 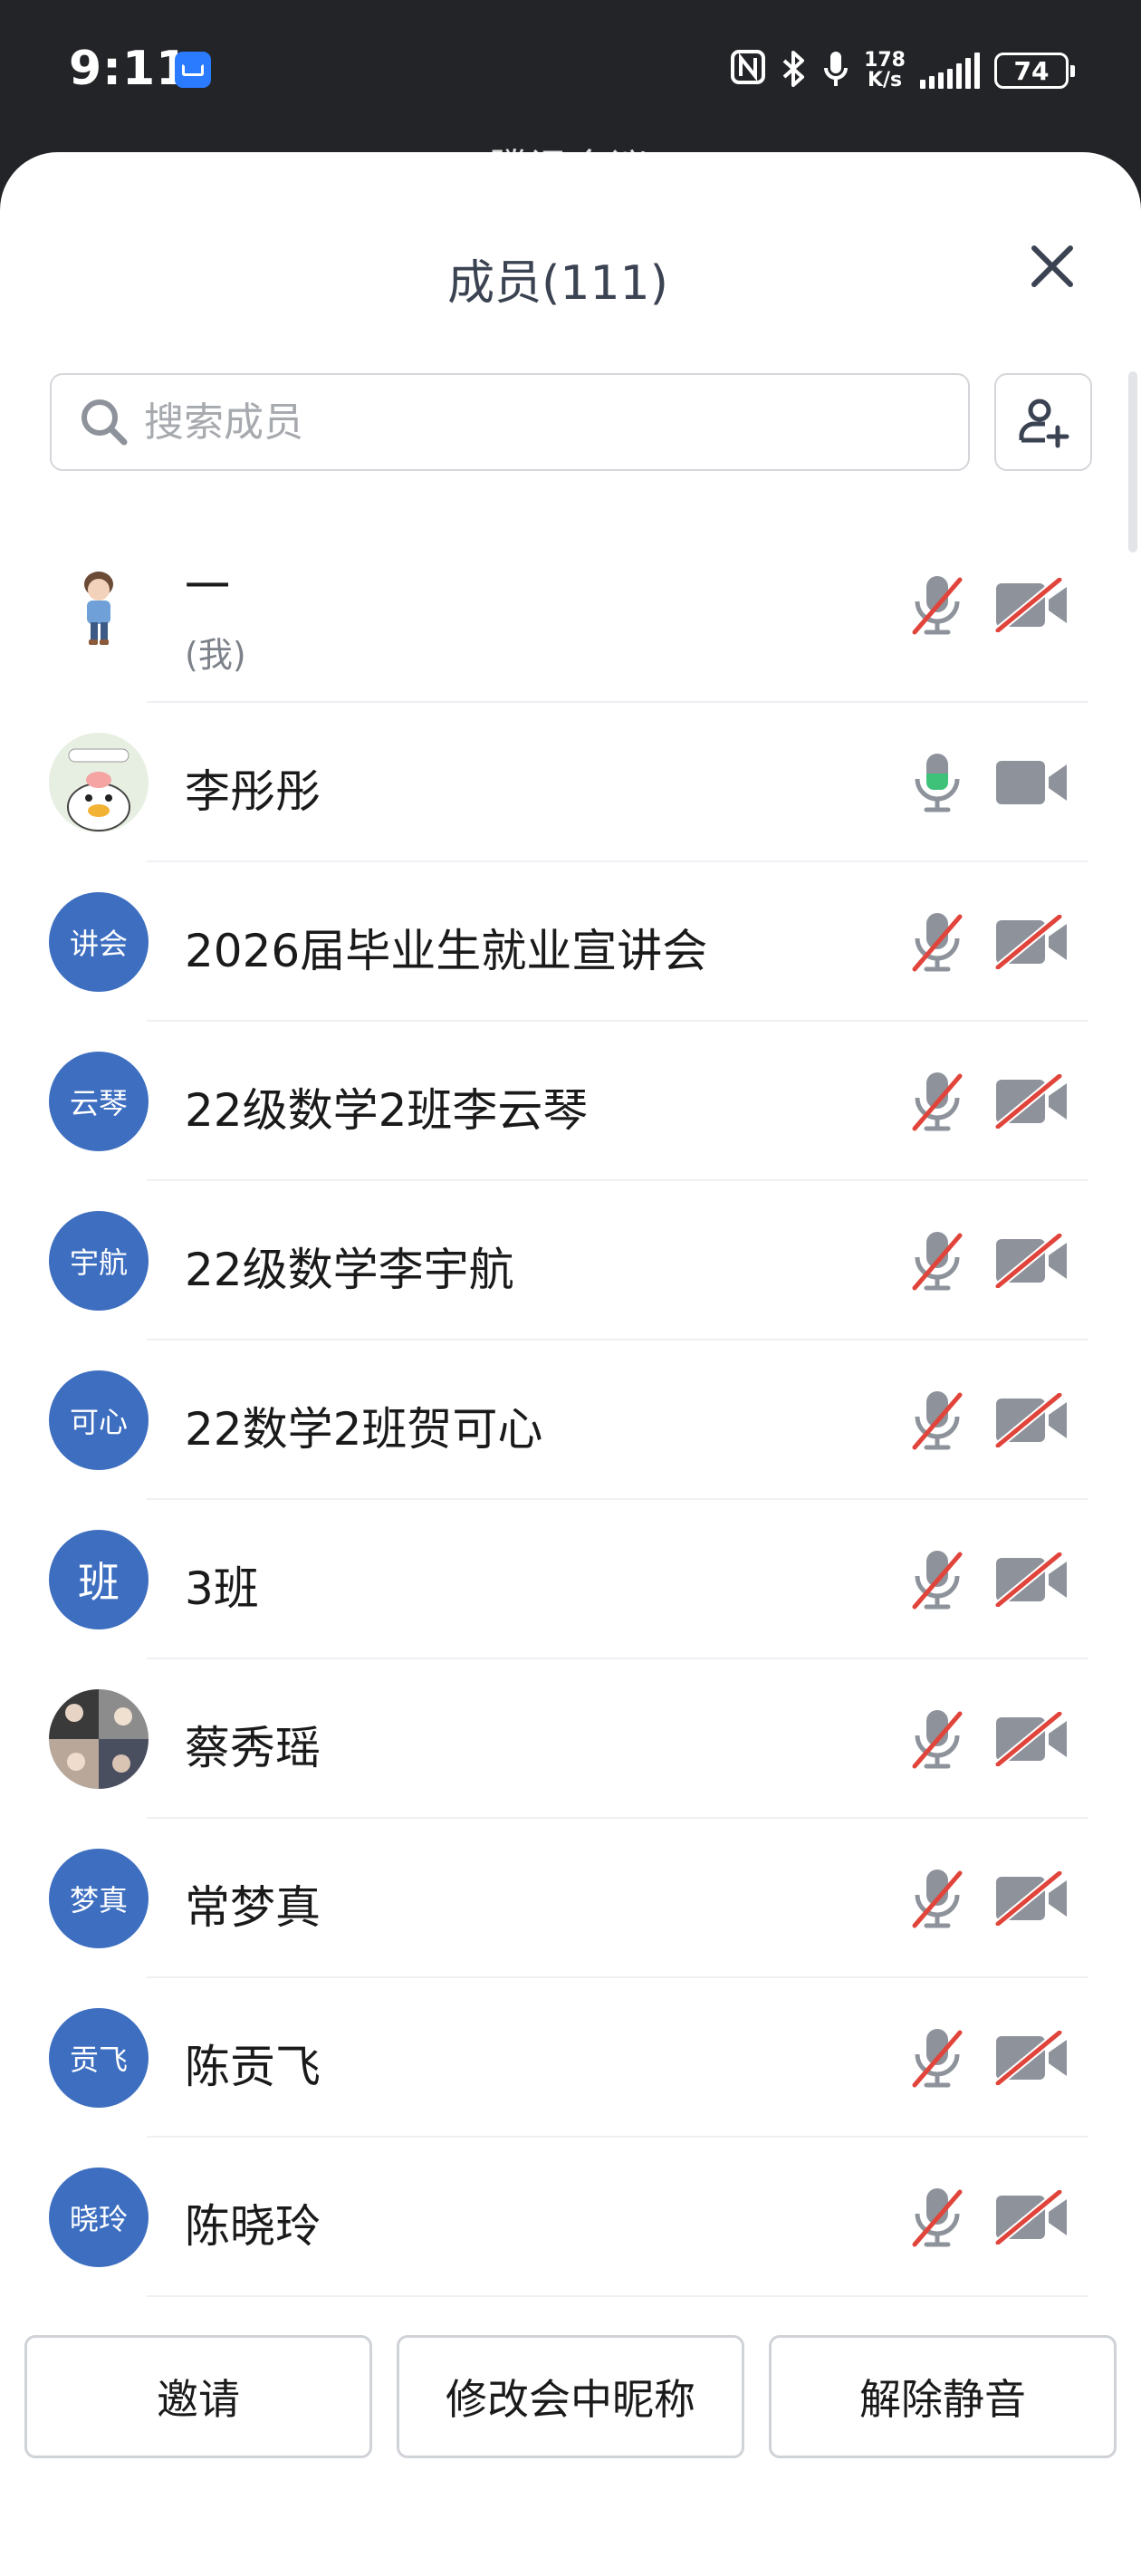 What do you see at coordinates (570, 2058) in the screenshot?
I see `member-row: 贡飞 陈贡飞` at bounding box center [570, 2058].